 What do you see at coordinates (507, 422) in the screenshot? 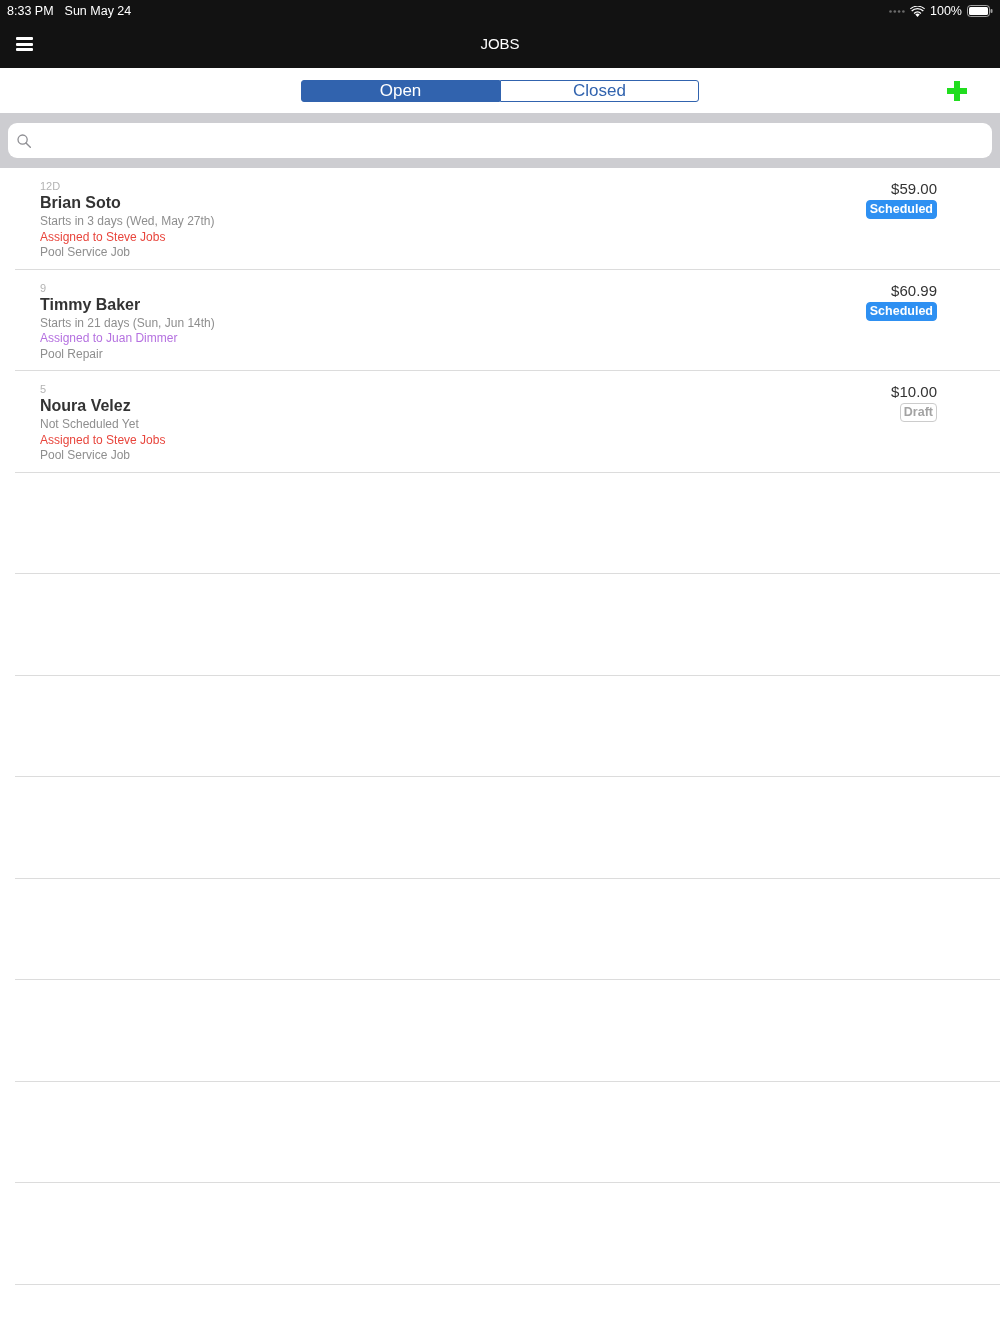
I see `job-row: 5 Noura Velez Not Scheduled Yet Assigned to Steve Jobs Pool Service Job $10.00 Draft` at bounding box center [507, 422].